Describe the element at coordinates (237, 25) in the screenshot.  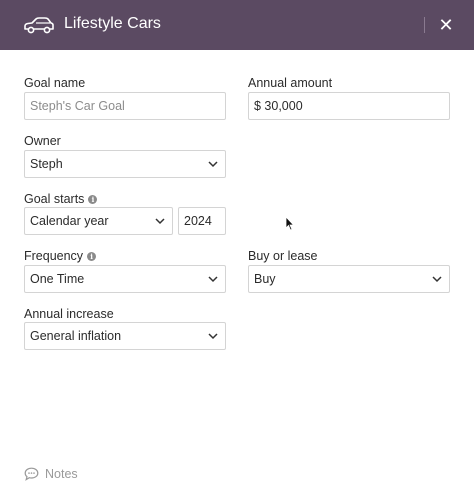
I see `dialog-header: Lifestyle Cars ✕` at that location.